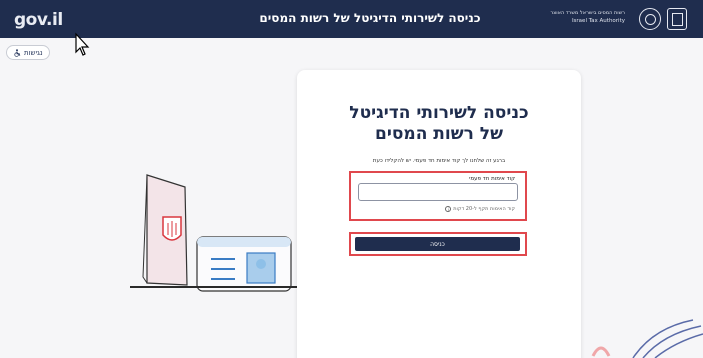 The width and height of the screenshot is (703, 358). Describe the element at coordinates (598, 21) in the screenshot. I see `authority-name-english: Israel Tax Authority` at that location.